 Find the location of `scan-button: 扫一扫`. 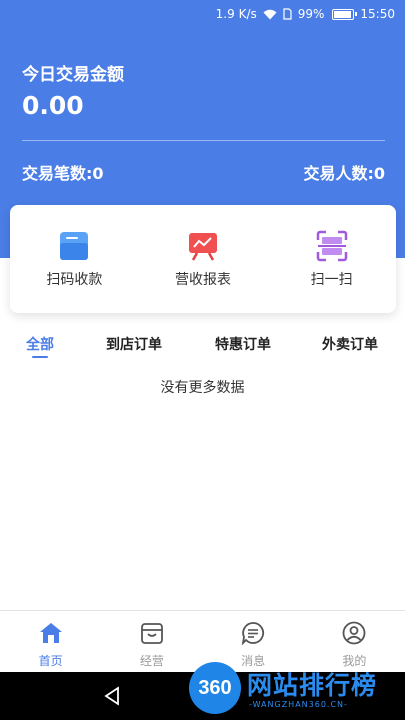

scan-button: 扫一扫 is located at coordinates (331, 259).